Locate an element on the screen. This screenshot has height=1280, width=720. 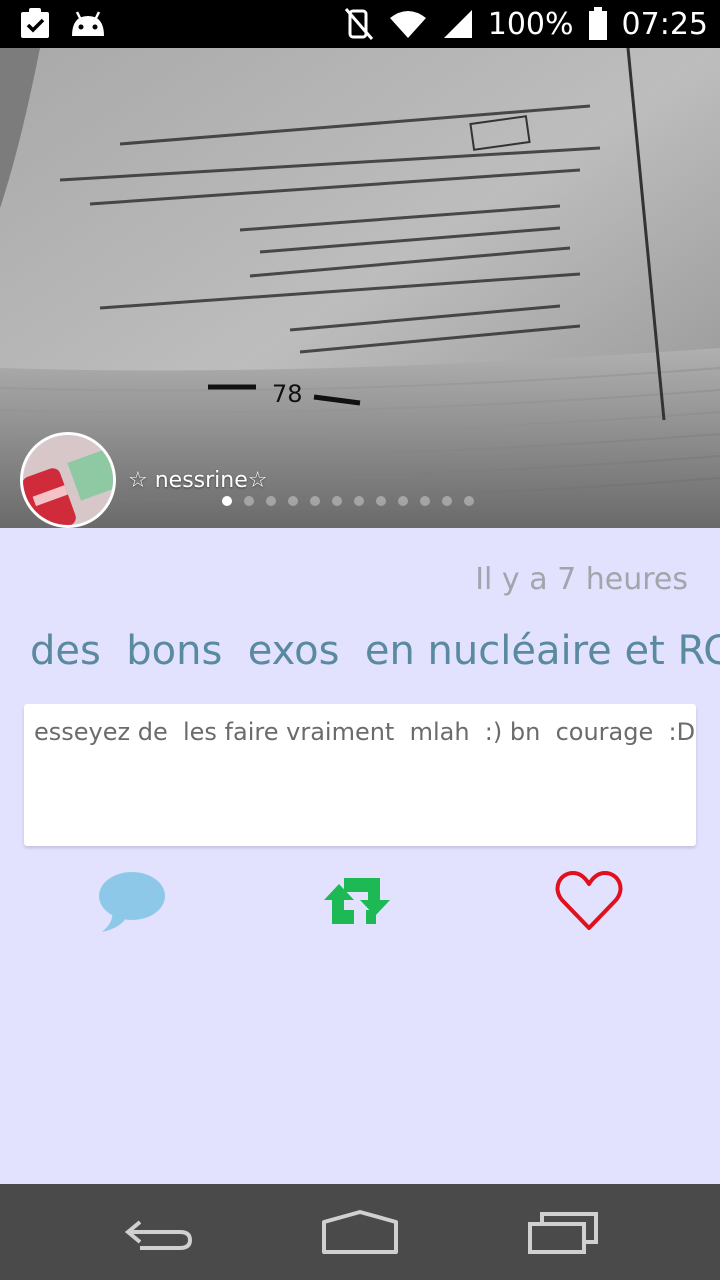
home-button is located at coordinates (360, 1232).